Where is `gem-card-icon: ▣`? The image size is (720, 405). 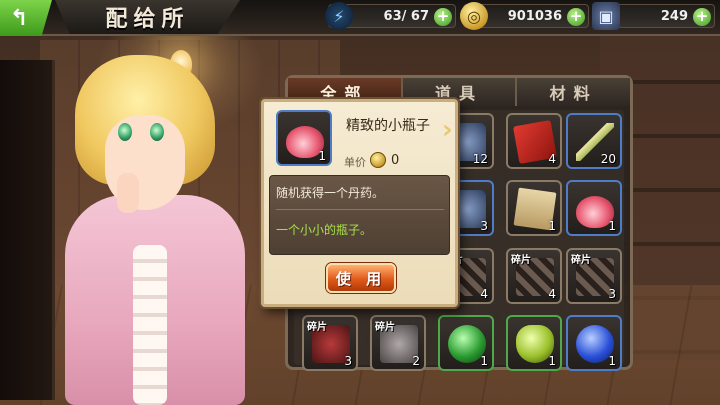 gem-card-icon: ▣ is located at coordinates (606, 16).